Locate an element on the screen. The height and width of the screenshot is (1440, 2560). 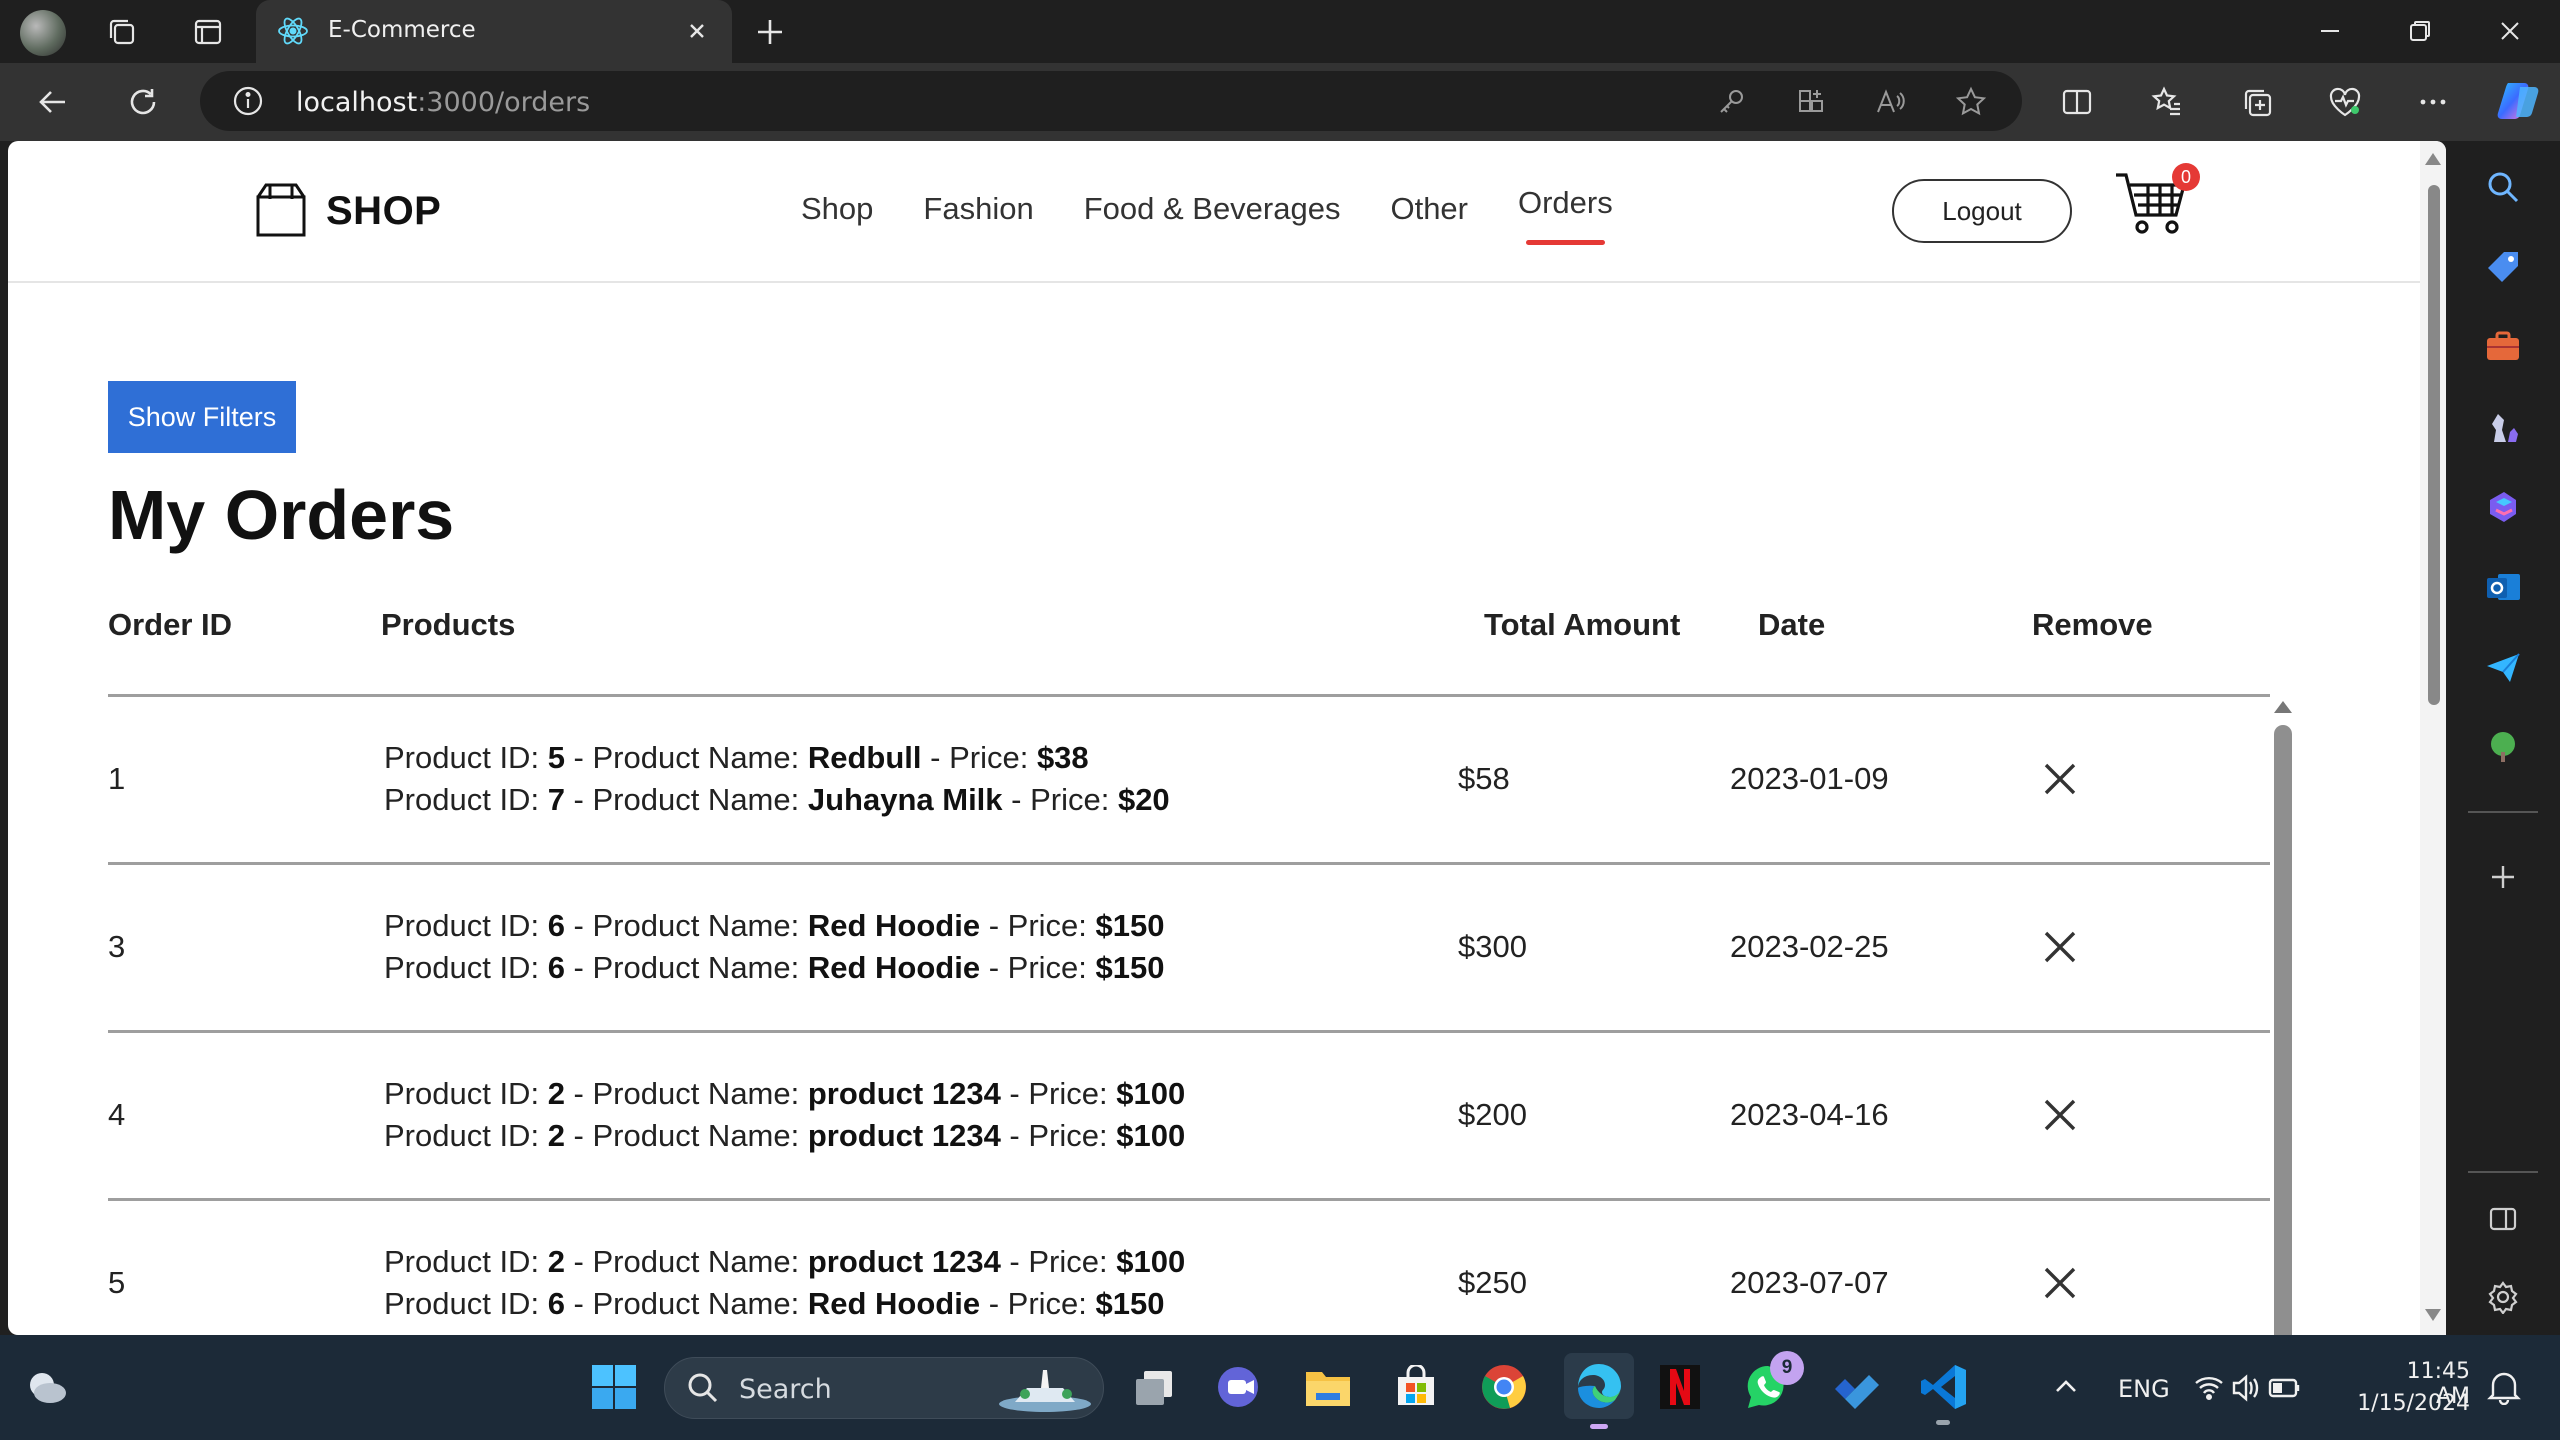
profile-avatar is located at coordinates (43, 33).